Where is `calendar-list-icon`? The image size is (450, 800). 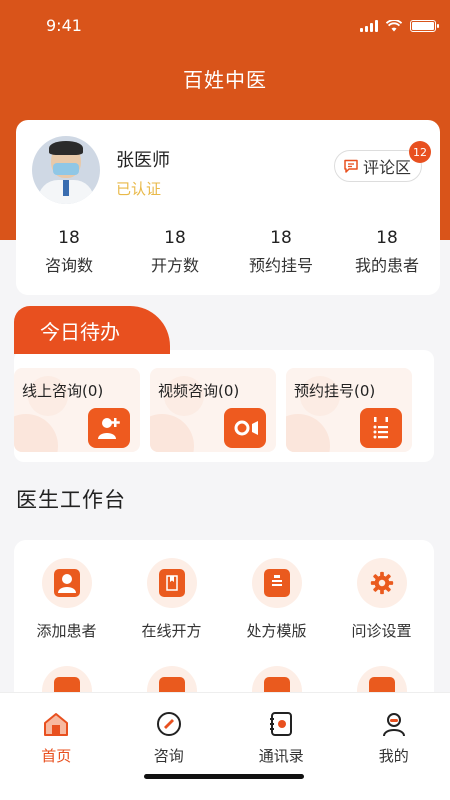
calendar-list-icon is located at coordinates (381, 428).